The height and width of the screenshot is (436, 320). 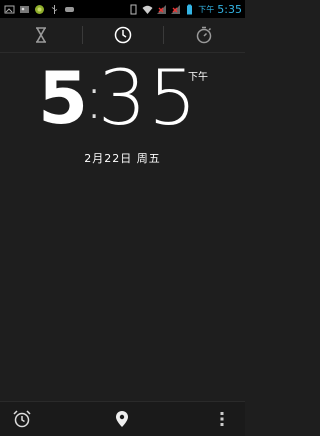 I want to click on wifi-icon, so click(x=147, y=9).